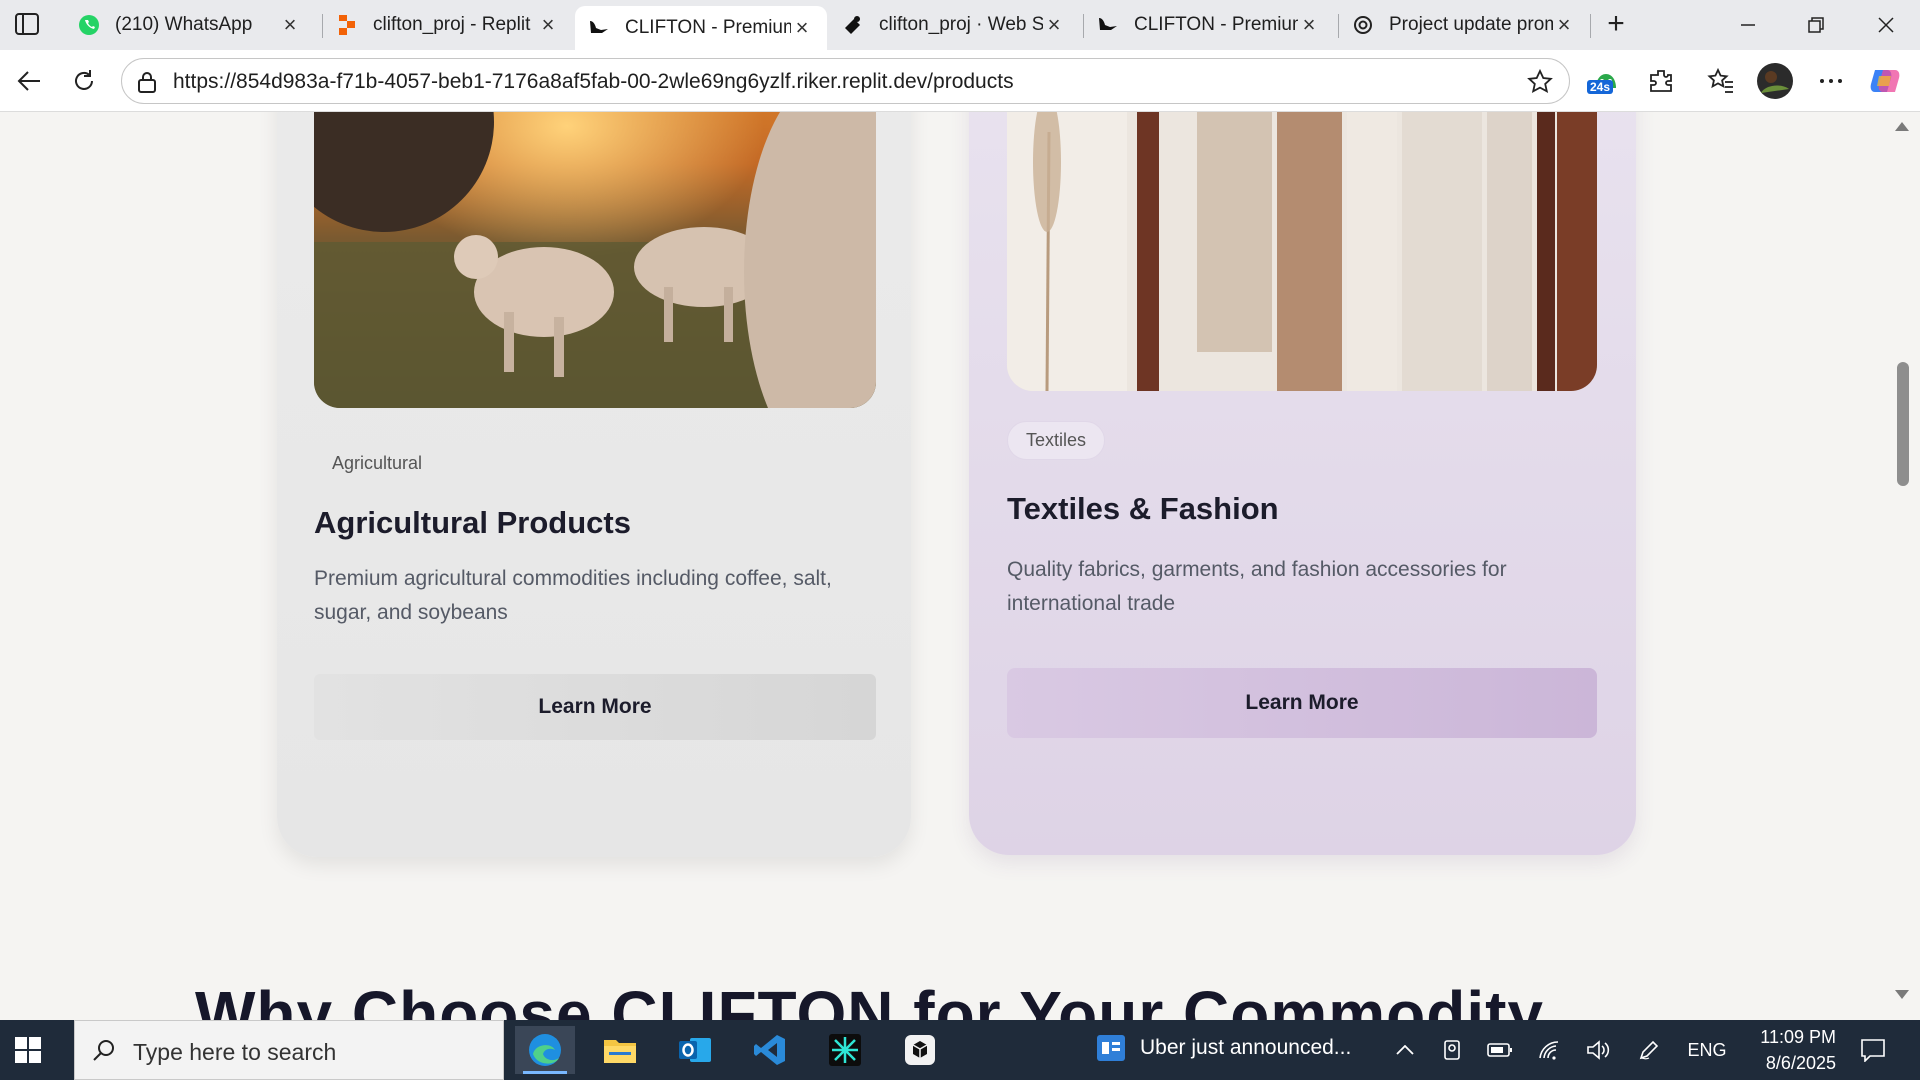 The height and width of the screenshot is (1080, 1920). Describe the element at coordinates (1816, 25) in the screenshot. I see `restore-icon` at that location.